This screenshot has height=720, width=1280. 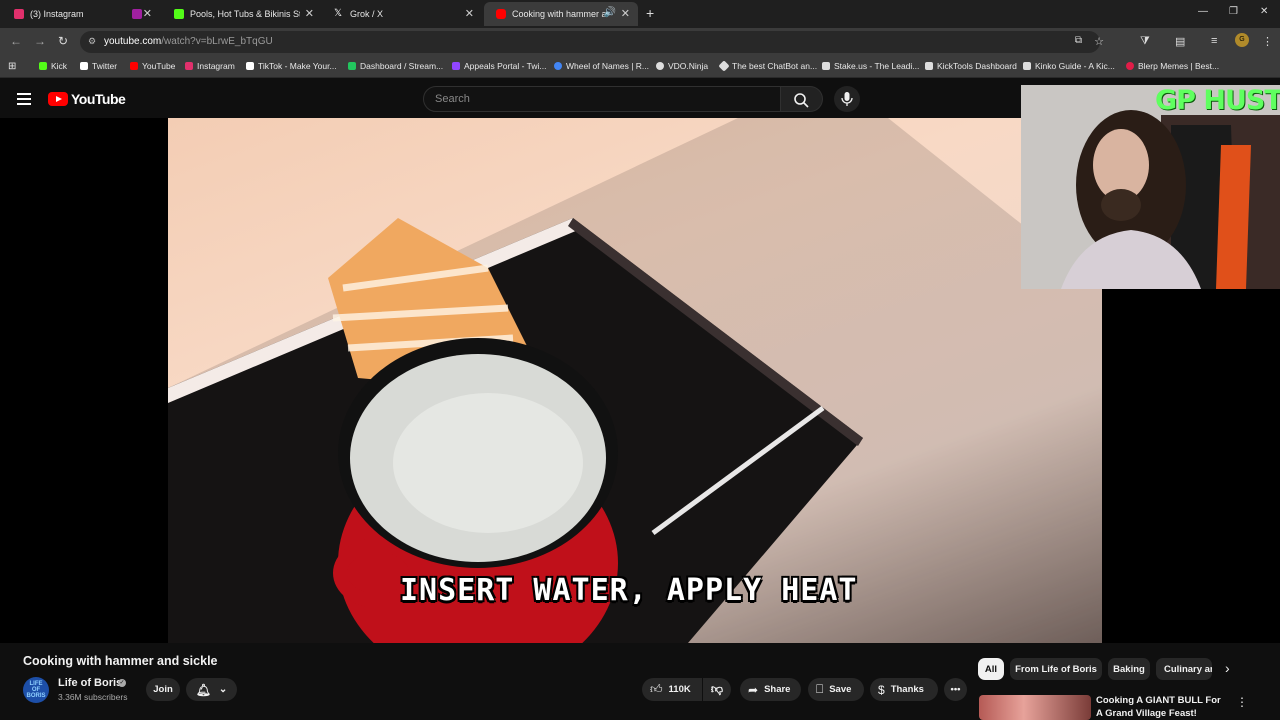 I want to click on site-info-icon: ⚙, so click(x=92, y=41).